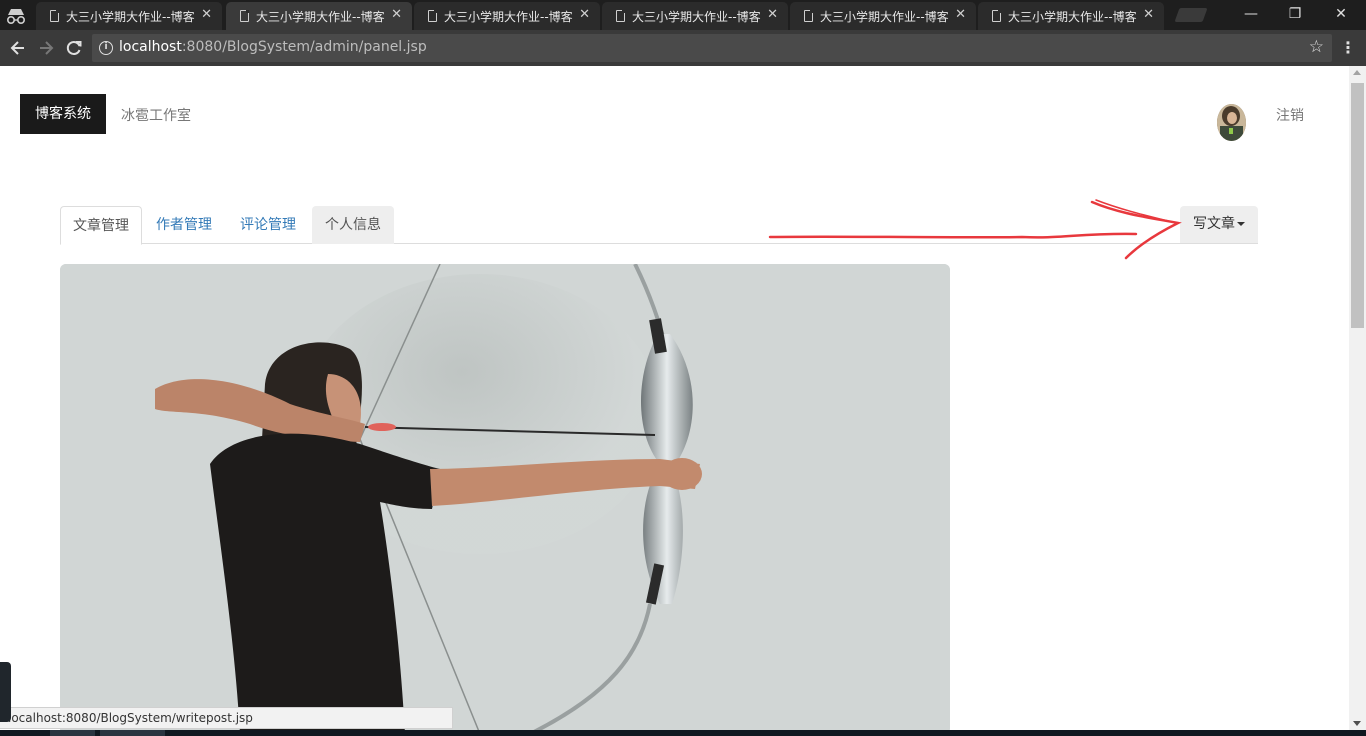 This screenshot has width=1366, height=736. I want to click on browser-tab-active: 大三小学期大作业--博客 ✕, so click(319, 16).